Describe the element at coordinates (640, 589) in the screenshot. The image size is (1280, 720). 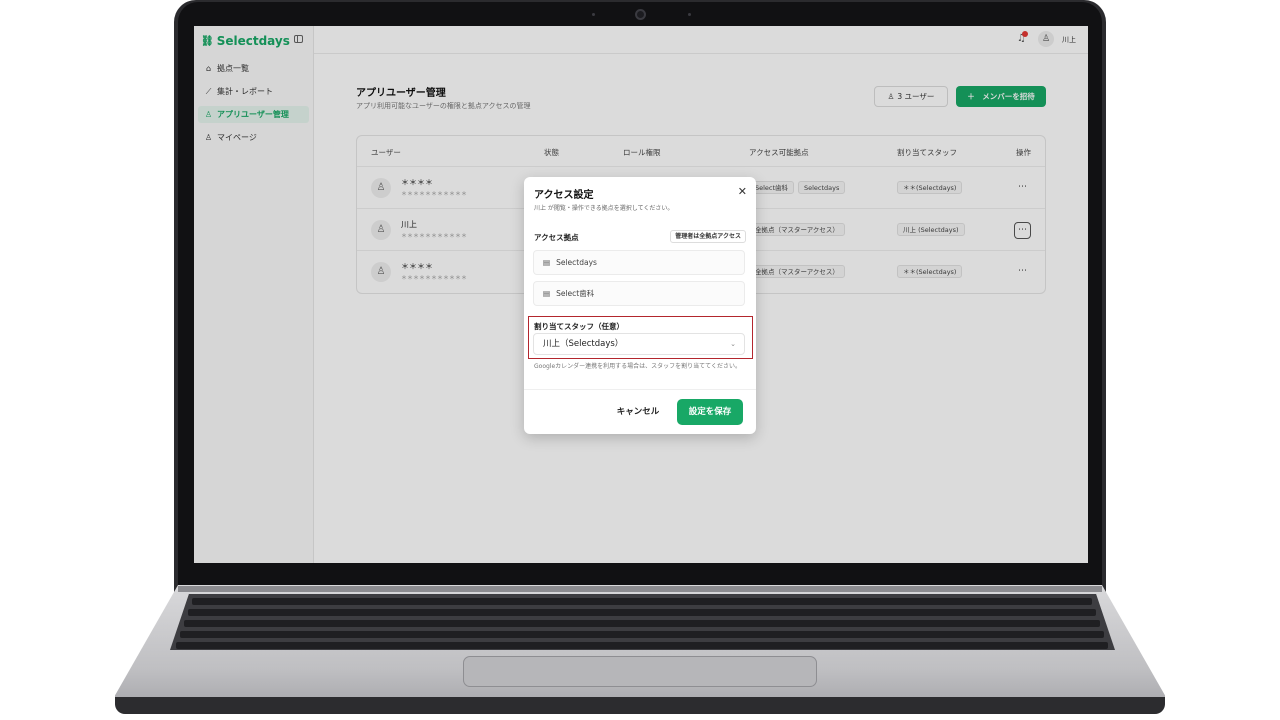
I see `laptop-hinge` at that location.